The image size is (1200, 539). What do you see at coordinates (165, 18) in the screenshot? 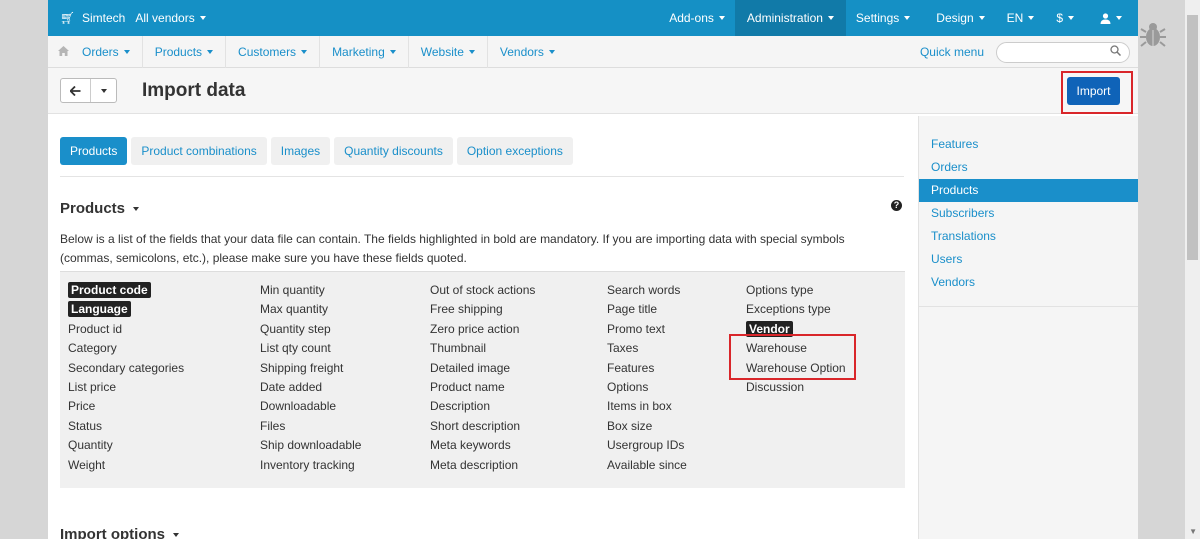
I see `vendor-select-label: All vendors` at bounding box center [165, 18].